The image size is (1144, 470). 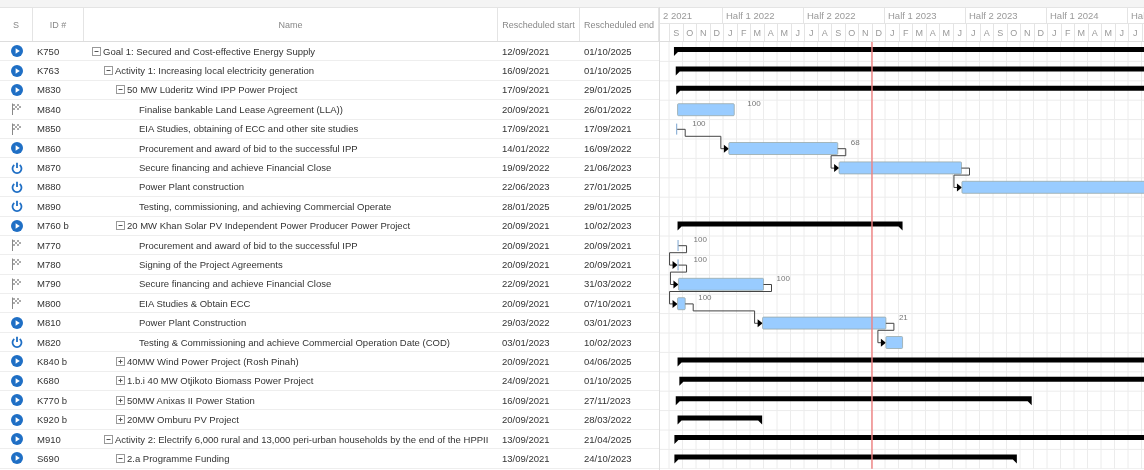 What do you see at coordinates (16, 24) in the screenshot?
I see `column-header: S` at bounding box center [16, 24].